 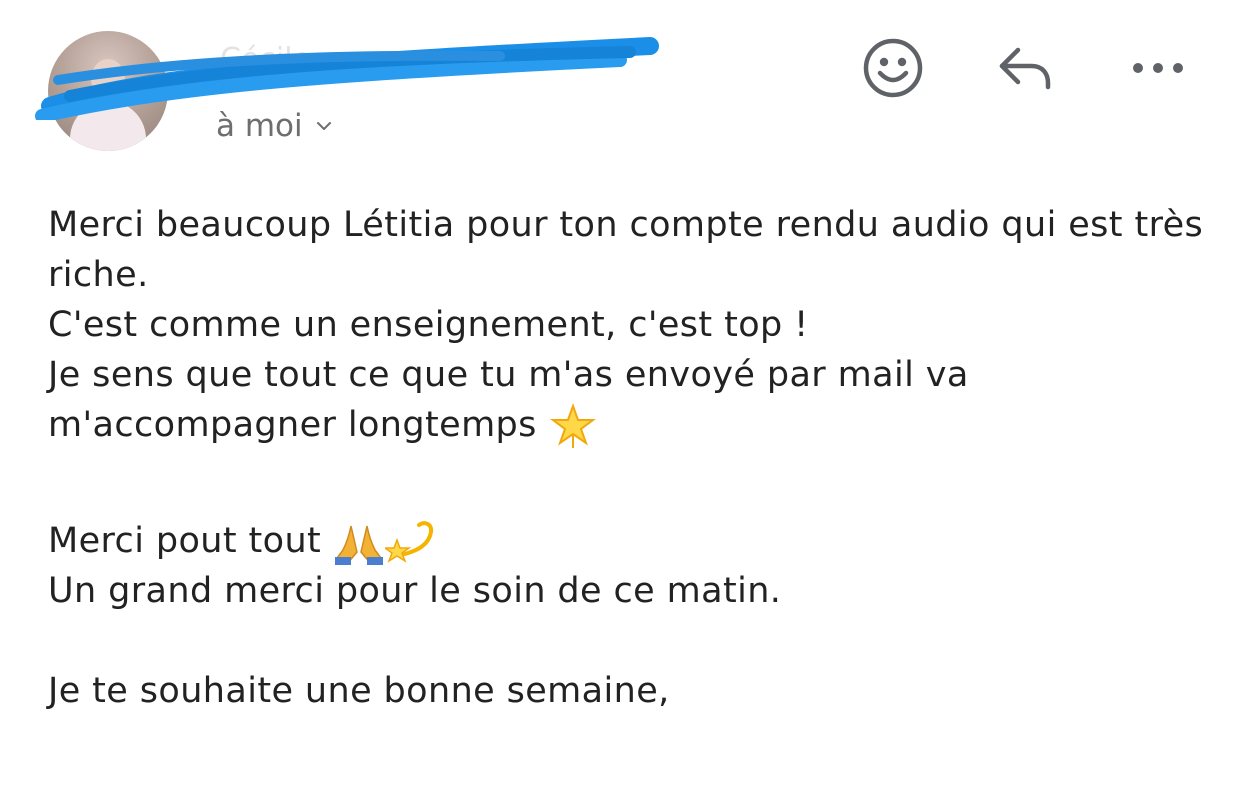 What do you see at coordinates (628, 541) in the screenshot?
I see `message-line-with-emoji: Merci pout tout` at bounding box center [628, 541].